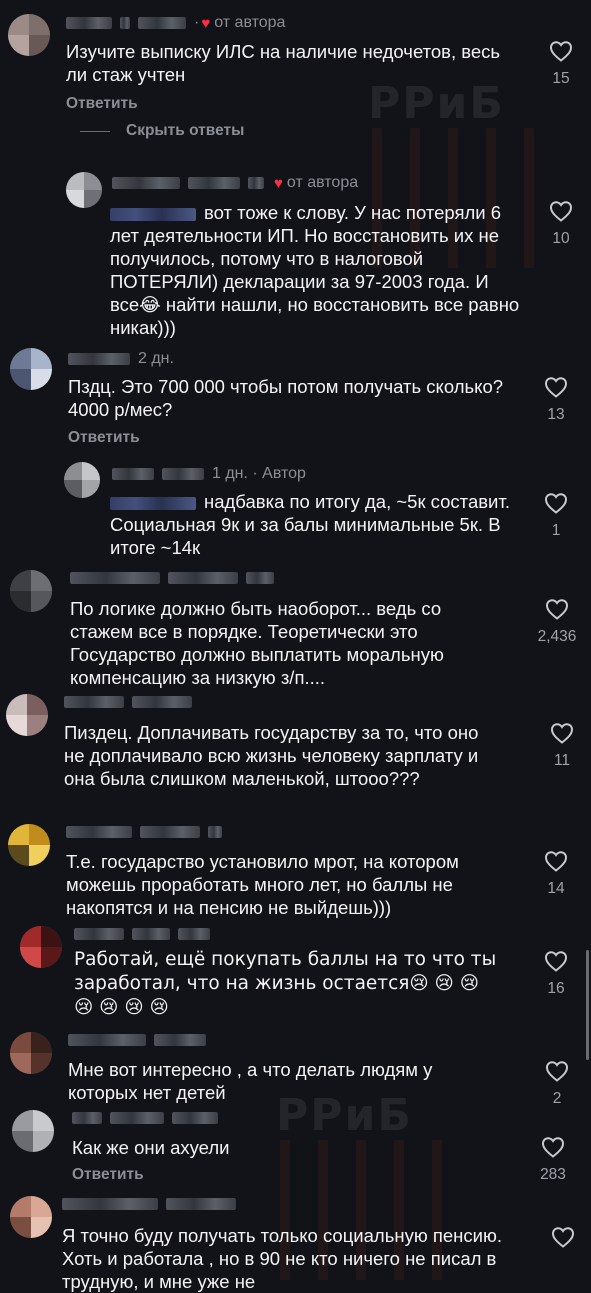 The image size is (591, 1293). I want to click on comment-meta: 2 дн., so click(121, 359).